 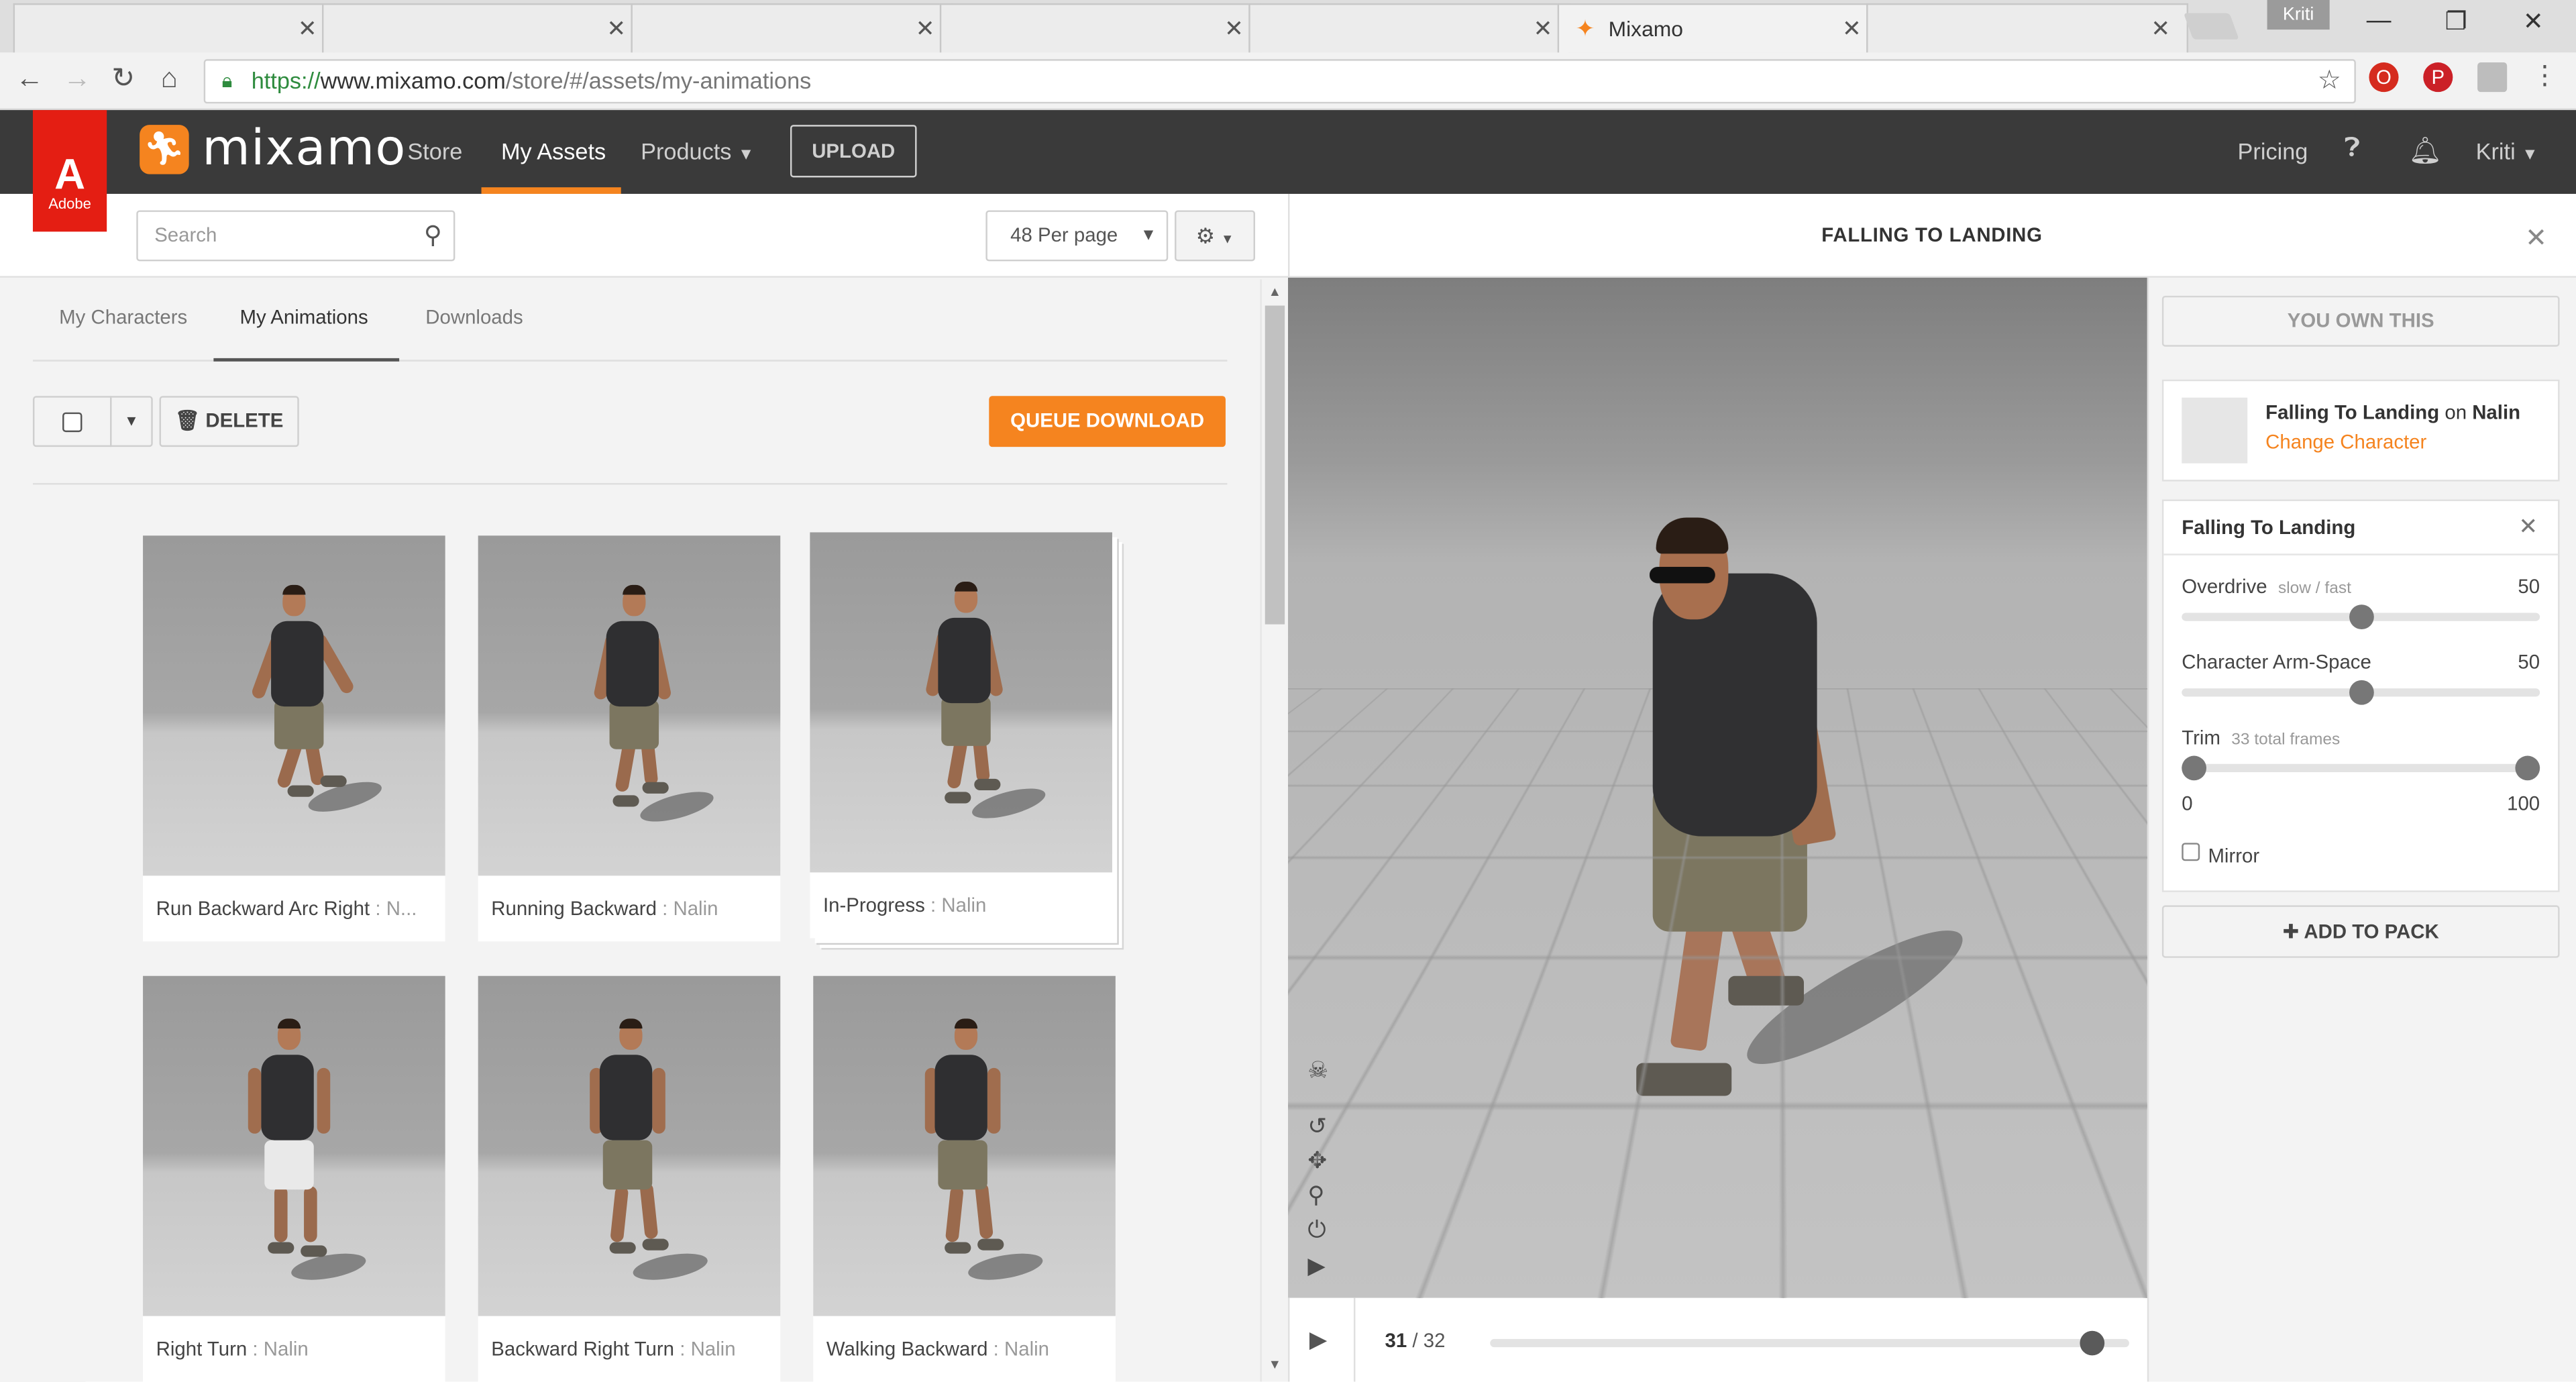 I want to click on restore-icon: ❐, so click(x=2456, y=21).